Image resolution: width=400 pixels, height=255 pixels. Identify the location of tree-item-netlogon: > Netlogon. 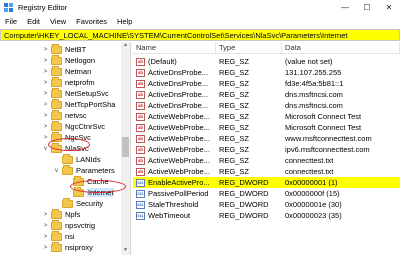
(69, 60).